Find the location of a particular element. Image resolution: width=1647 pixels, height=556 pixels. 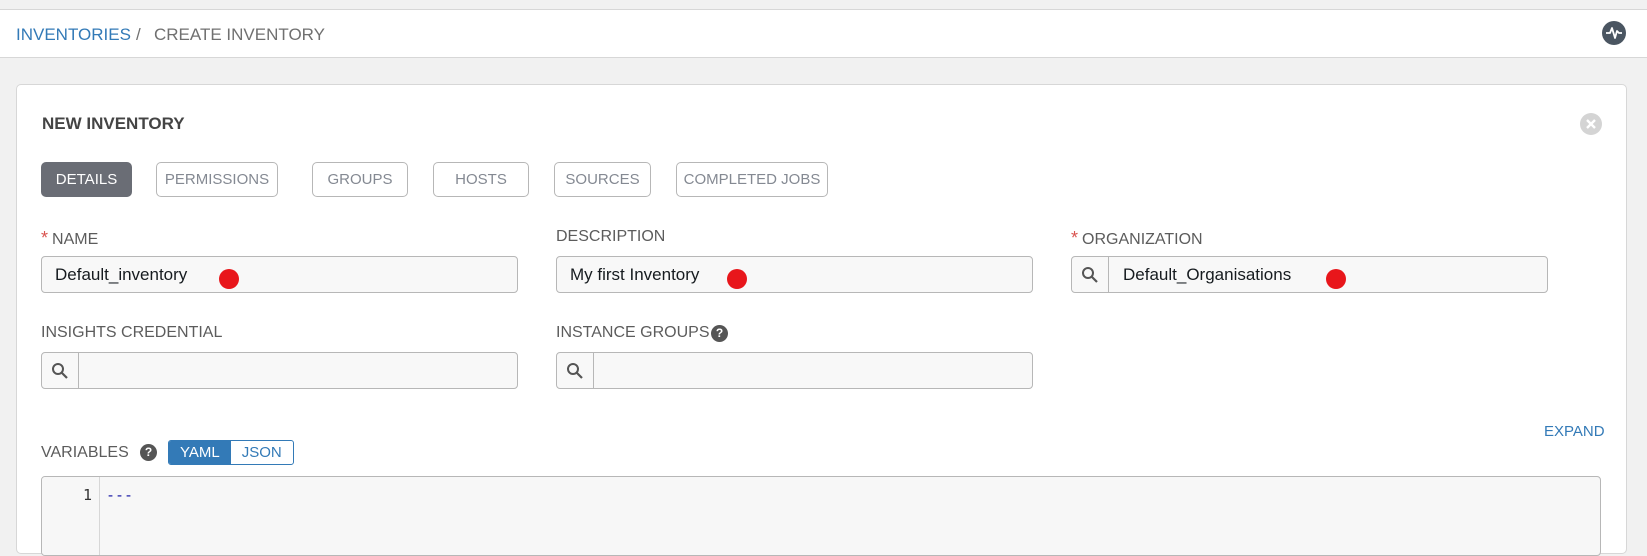

variables-label: VARIABLES is located at coordinates (85, 452).